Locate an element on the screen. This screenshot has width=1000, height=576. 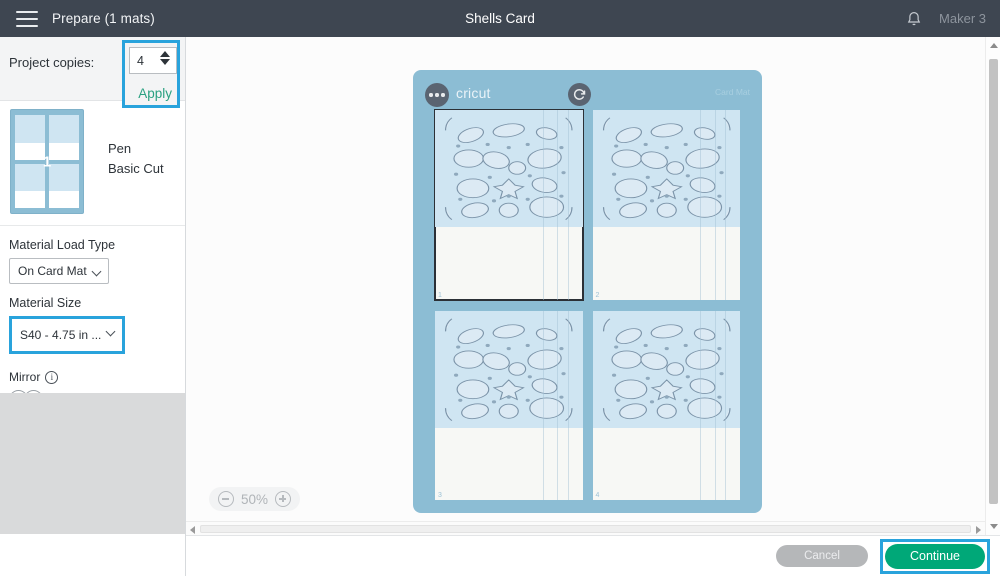
cancel-button: Cancel is located at coordinates (822, 556).